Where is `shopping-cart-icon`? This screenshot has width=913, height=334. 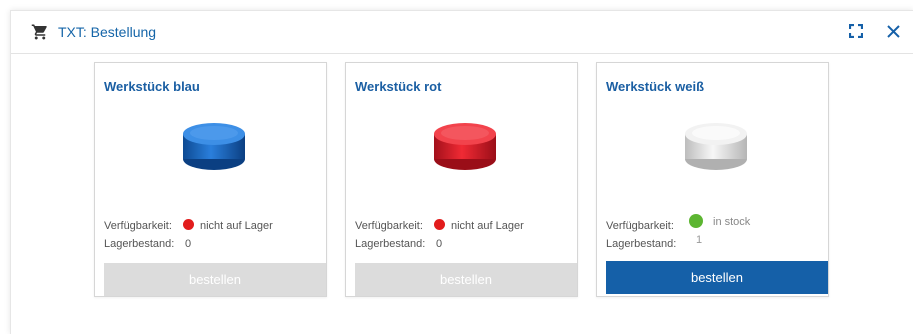
shopping-cart-icon is located at coordinates (39, 32).